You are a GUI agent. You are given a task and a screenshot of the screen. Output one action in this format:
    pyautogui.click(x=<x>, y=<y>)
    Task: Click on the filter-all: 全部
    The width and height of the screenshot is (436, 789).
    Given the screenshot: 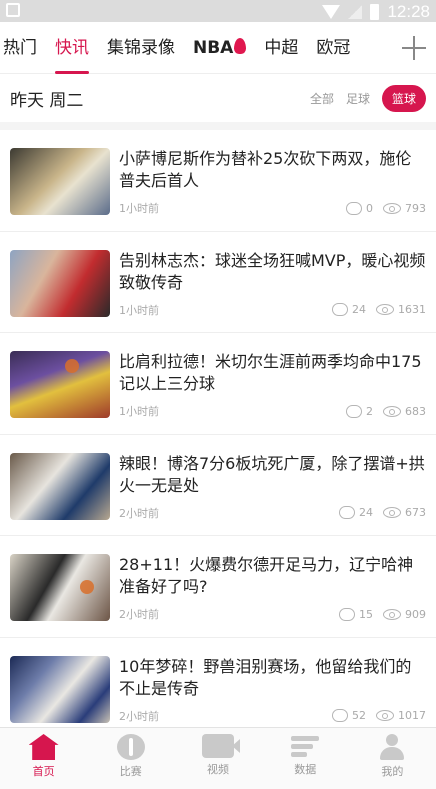 What is the action you would take?
    pyautogui.click(x=322, y=98)
    